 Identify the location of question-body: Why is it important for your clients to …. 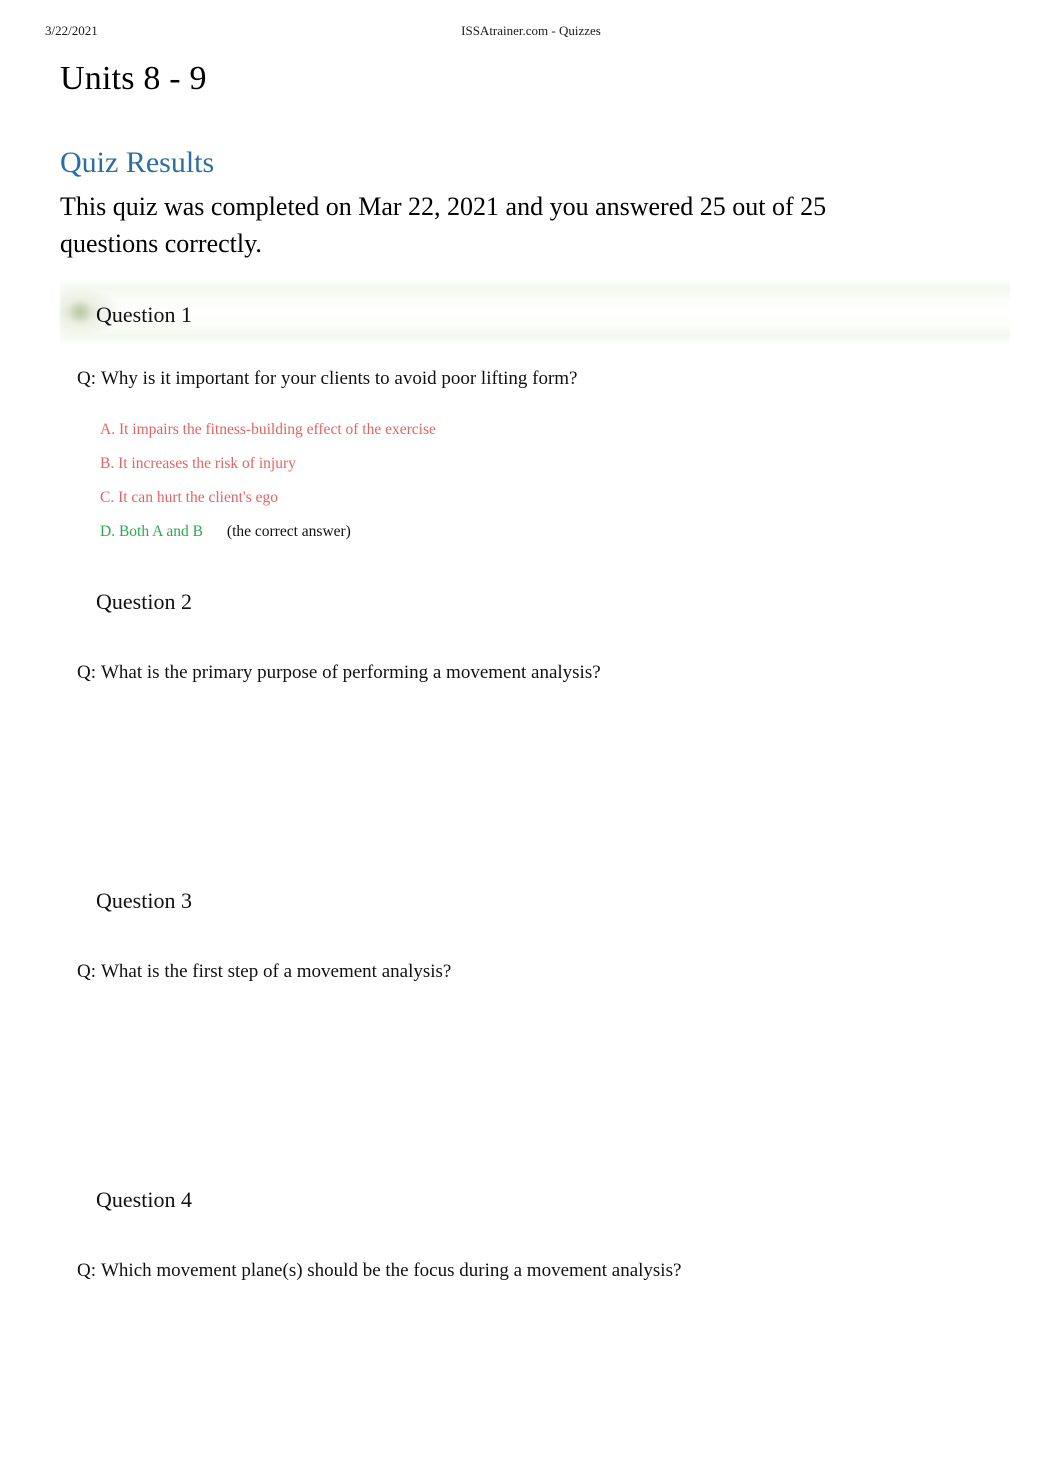
(339, 378).